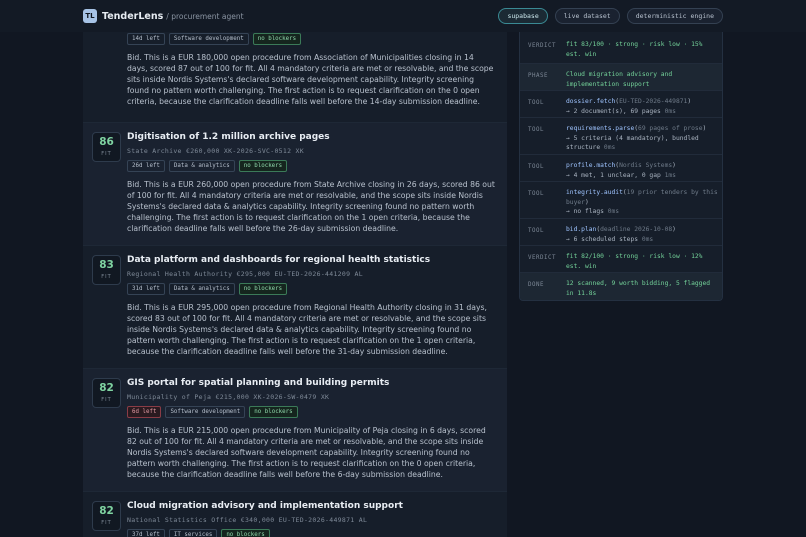 The width and height of the screenshot is (806, 537). I want to click on tag-neutral: IT services, so click(193, 533).